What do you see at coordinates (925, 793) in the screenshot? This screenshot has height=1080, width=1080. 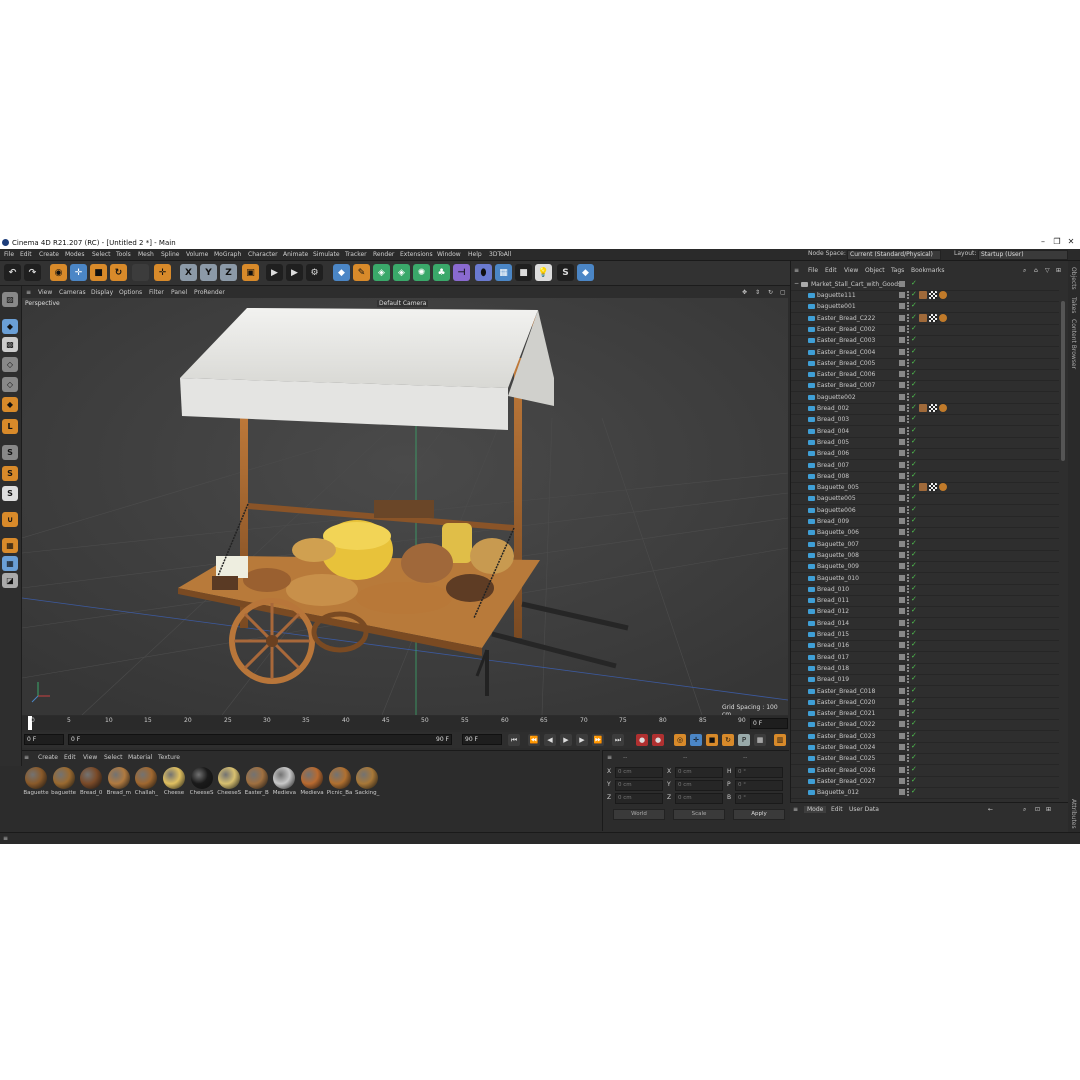 I see `object-row: Baguette_012 ✓` at bounding box center [925, 793].